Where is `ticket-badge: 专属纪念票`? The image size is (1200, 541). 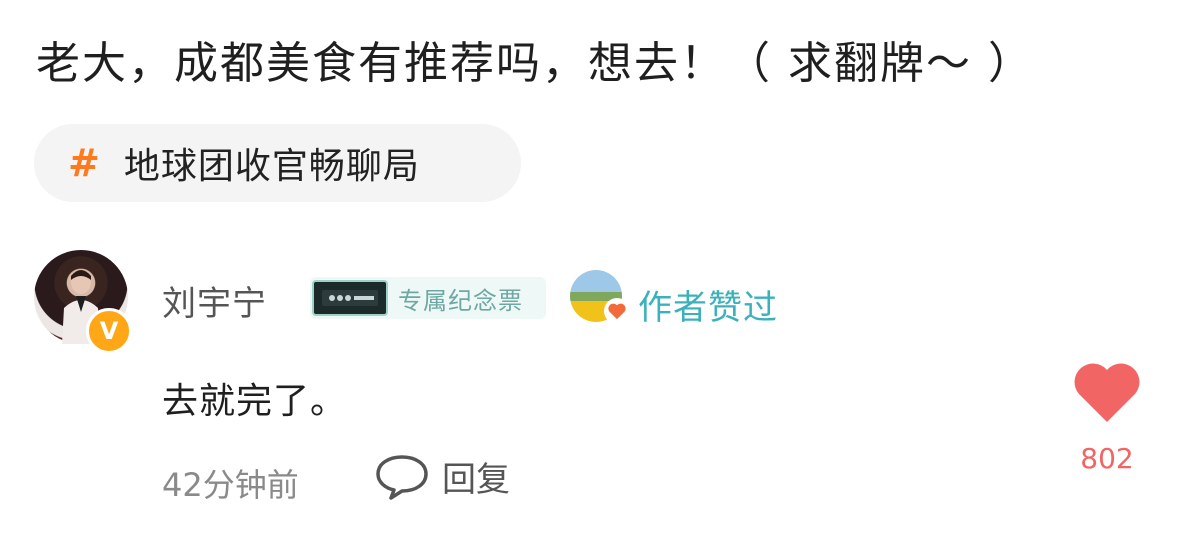
ticket-badge: 专属纪念票 is located at coordinates (428, 298).